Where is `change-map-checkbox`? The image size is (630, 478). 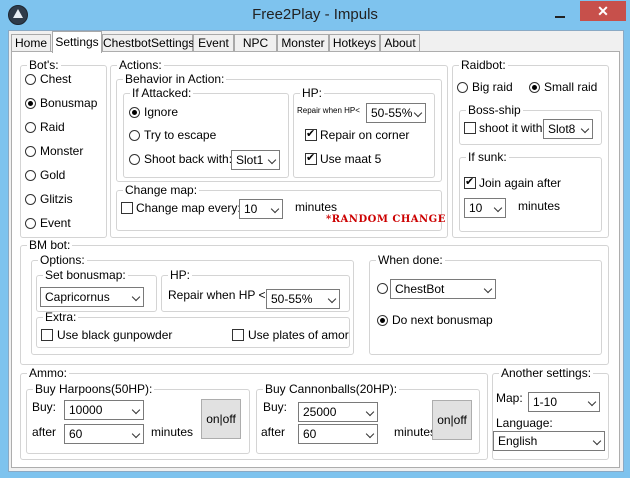
change-map-checkbox is located at coordinates (127, 208).